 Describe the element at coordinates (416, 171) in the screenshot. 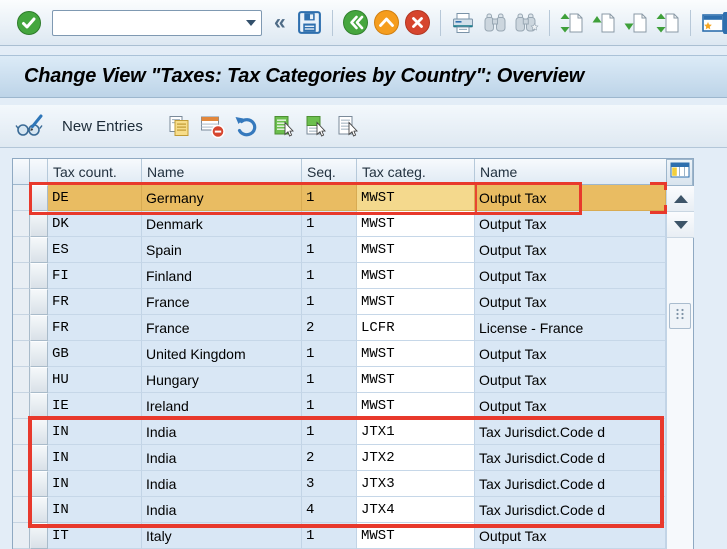

I see `column-header-tax-category: Tax categ.` at that location.